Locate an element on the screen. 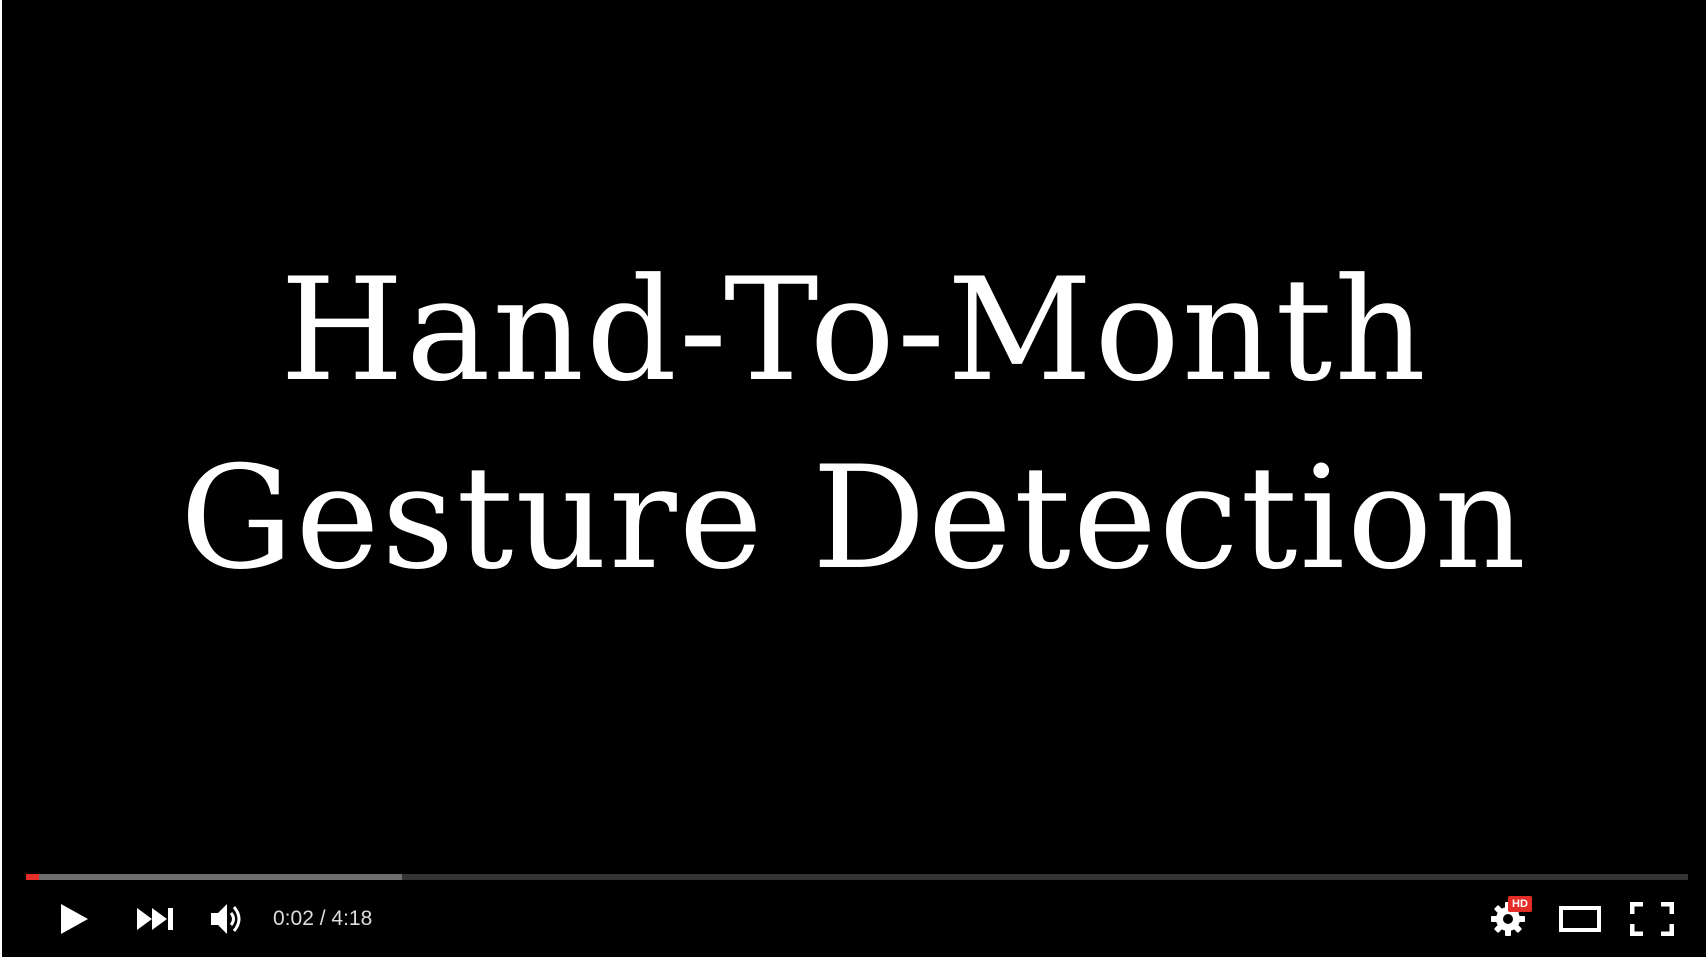  next-button is located at coordinates (155, 919).